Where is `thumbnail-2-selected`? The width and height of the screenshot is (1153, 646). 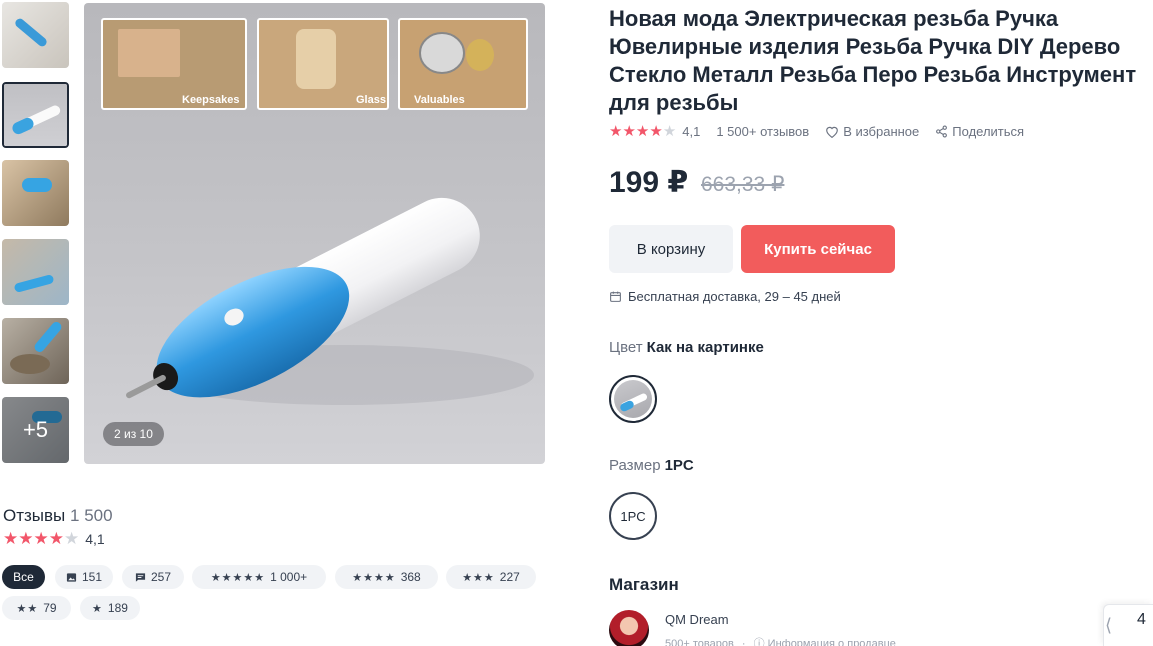
thumbnail-2-selected is located at coordinates (35, 115).